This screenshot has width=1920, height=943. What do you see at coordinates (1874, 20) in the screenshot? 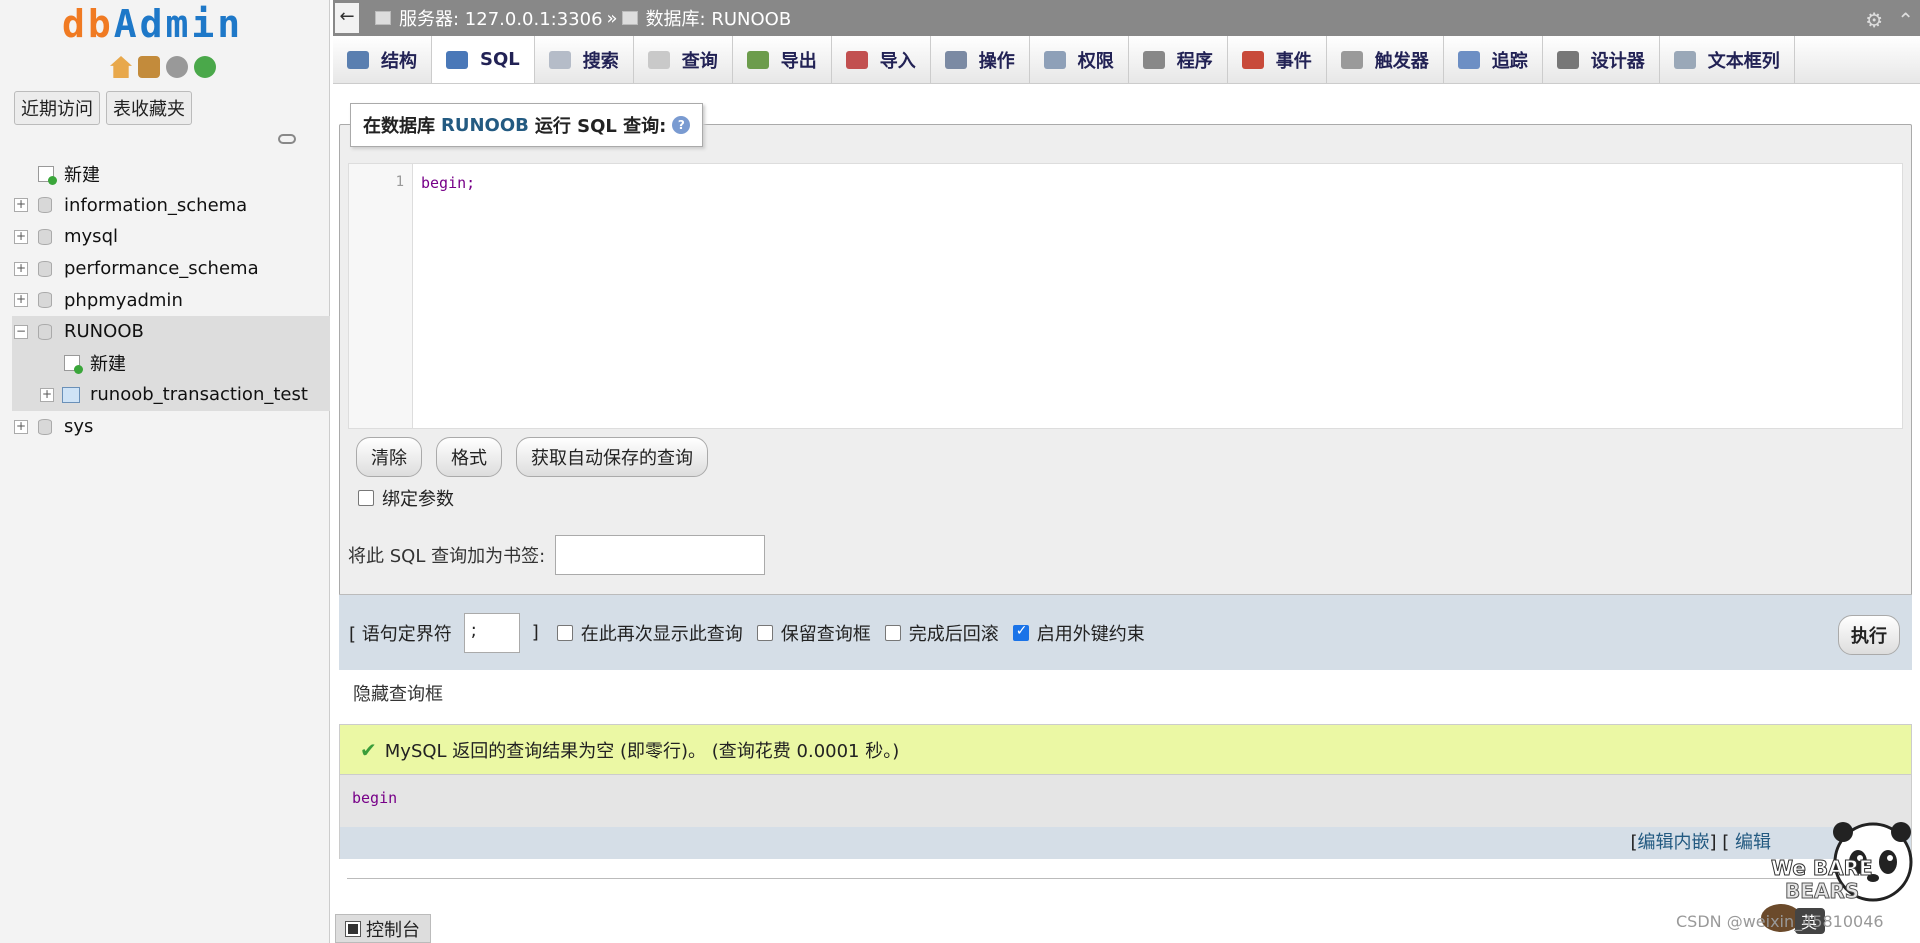
I see `gear-icon: ⚙` at bounding box center [1874, 20].